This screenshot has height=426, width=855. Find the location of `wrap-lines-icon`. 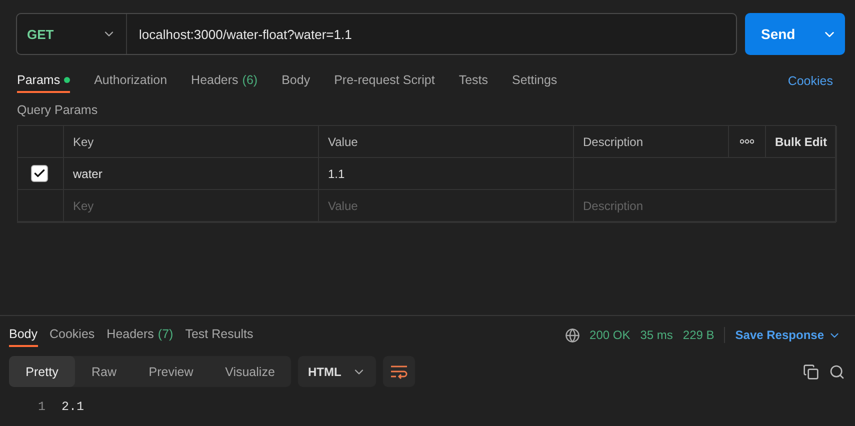

wrap-lines-icon is located at coordinates (399, 371).